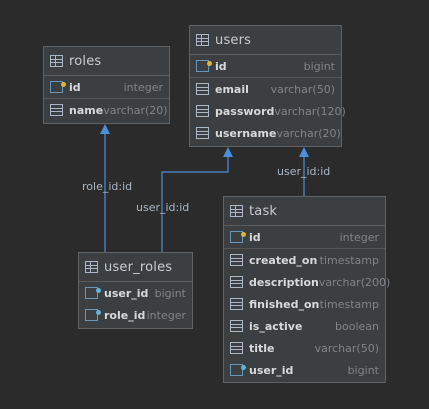  What do you see at coordinates (265, 66) in the screenshot?
I see `table-row: id bigint` at bounding box center [265, 66].